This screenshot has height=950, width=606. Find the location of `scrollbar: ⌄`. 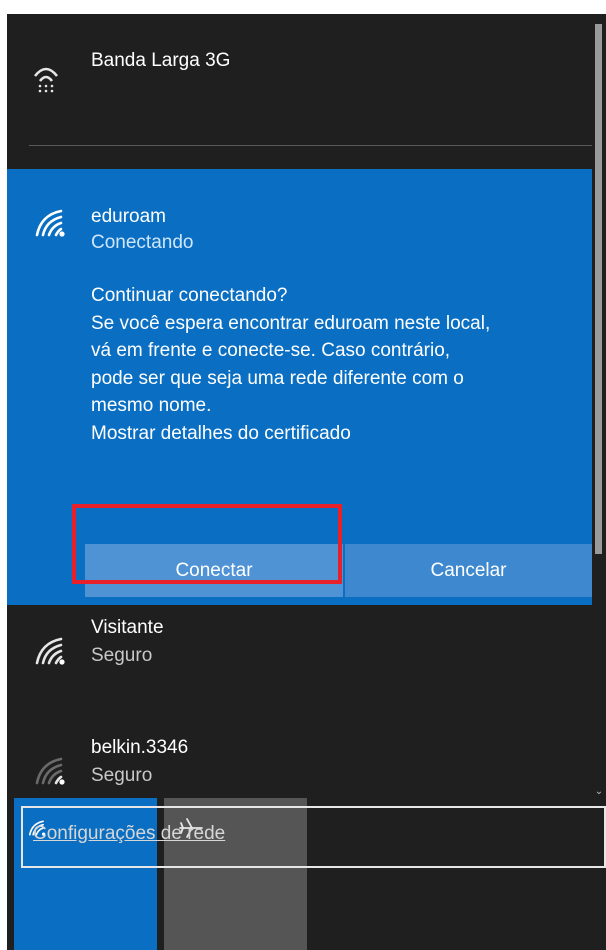

scrollbar: ⌄ is located at coordinates (599, 409).